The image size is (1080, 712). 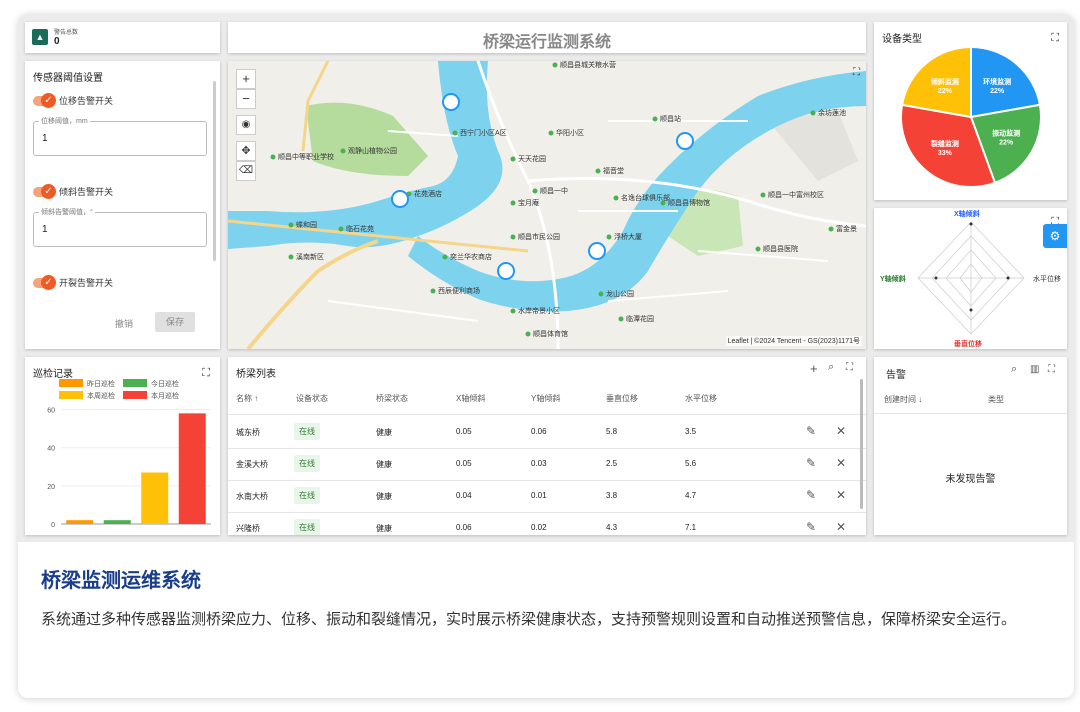 I want to click on bridge-col-header: 桥梁状态, so click(x=392, y=398).